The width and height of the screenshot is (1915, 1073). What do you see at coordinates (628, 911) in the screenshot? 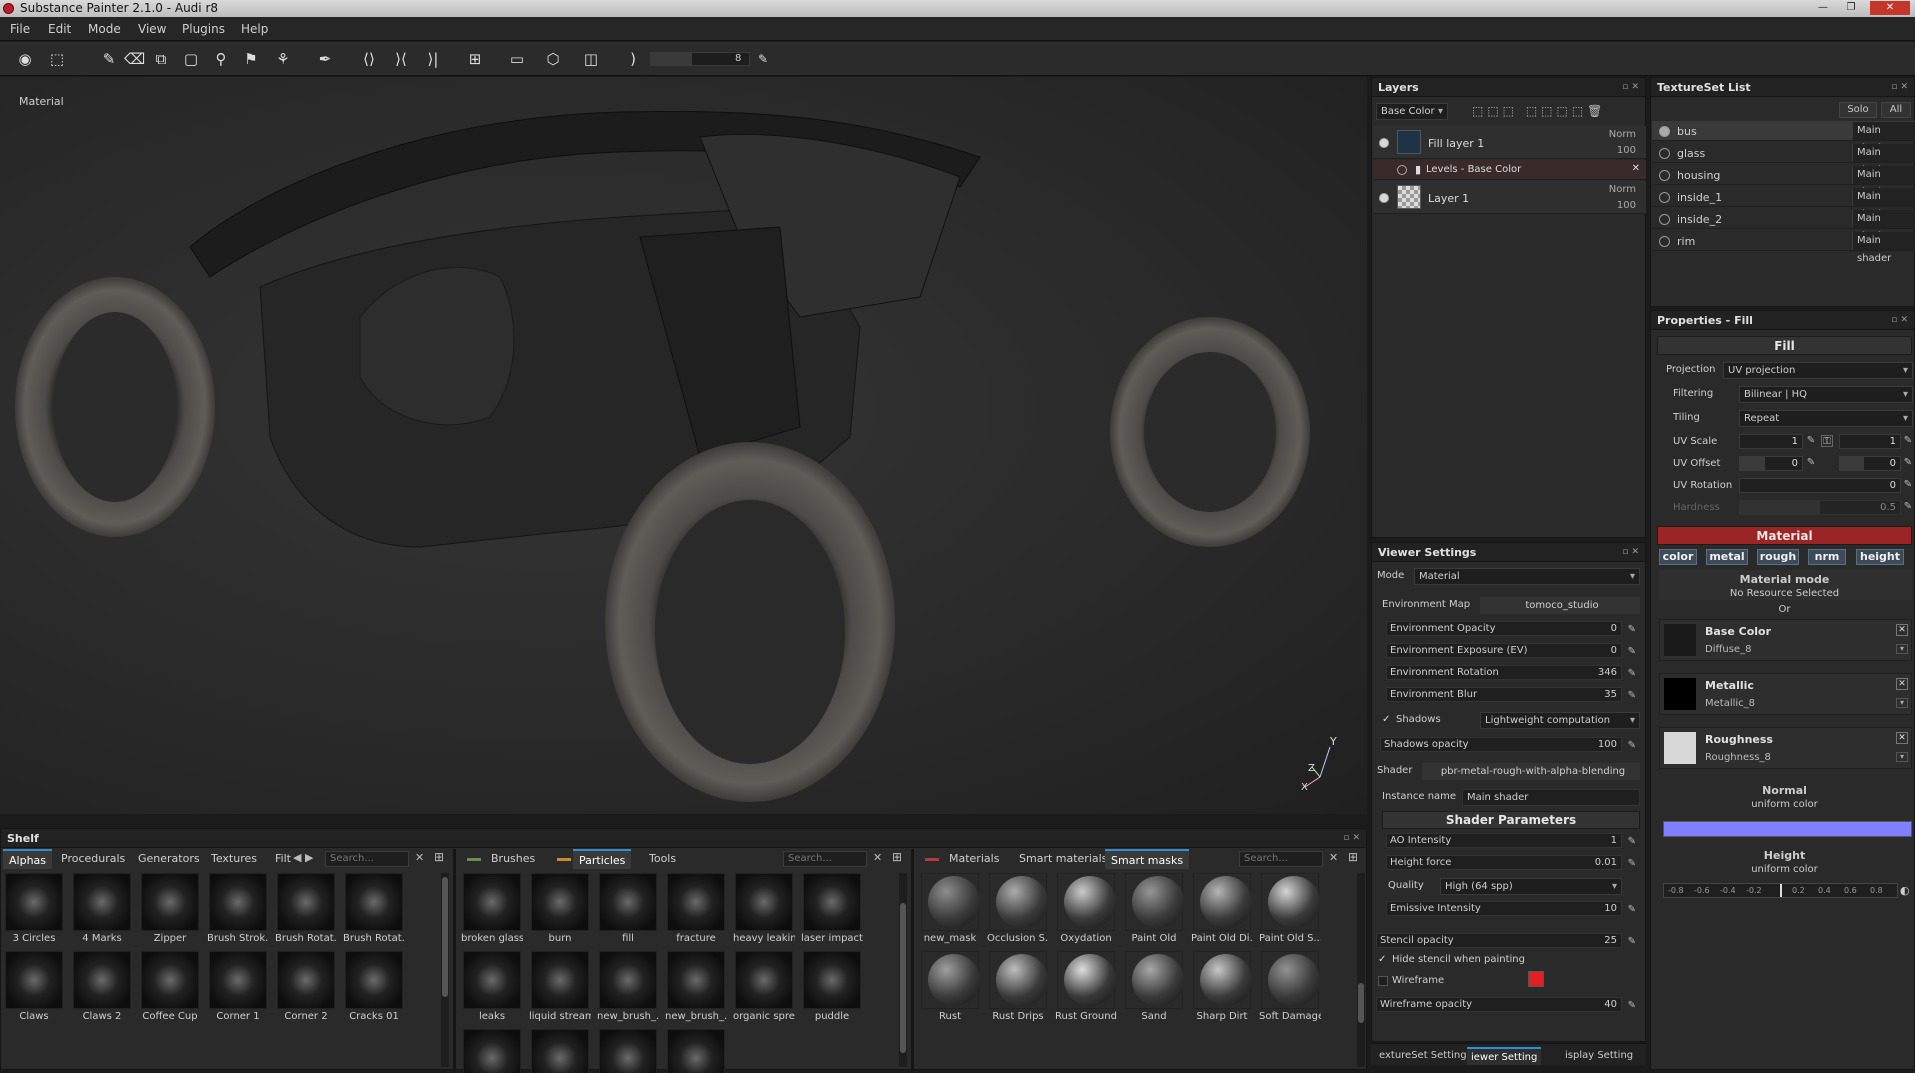
I see `shelf-item: fill` at bounding box center [628, 911].